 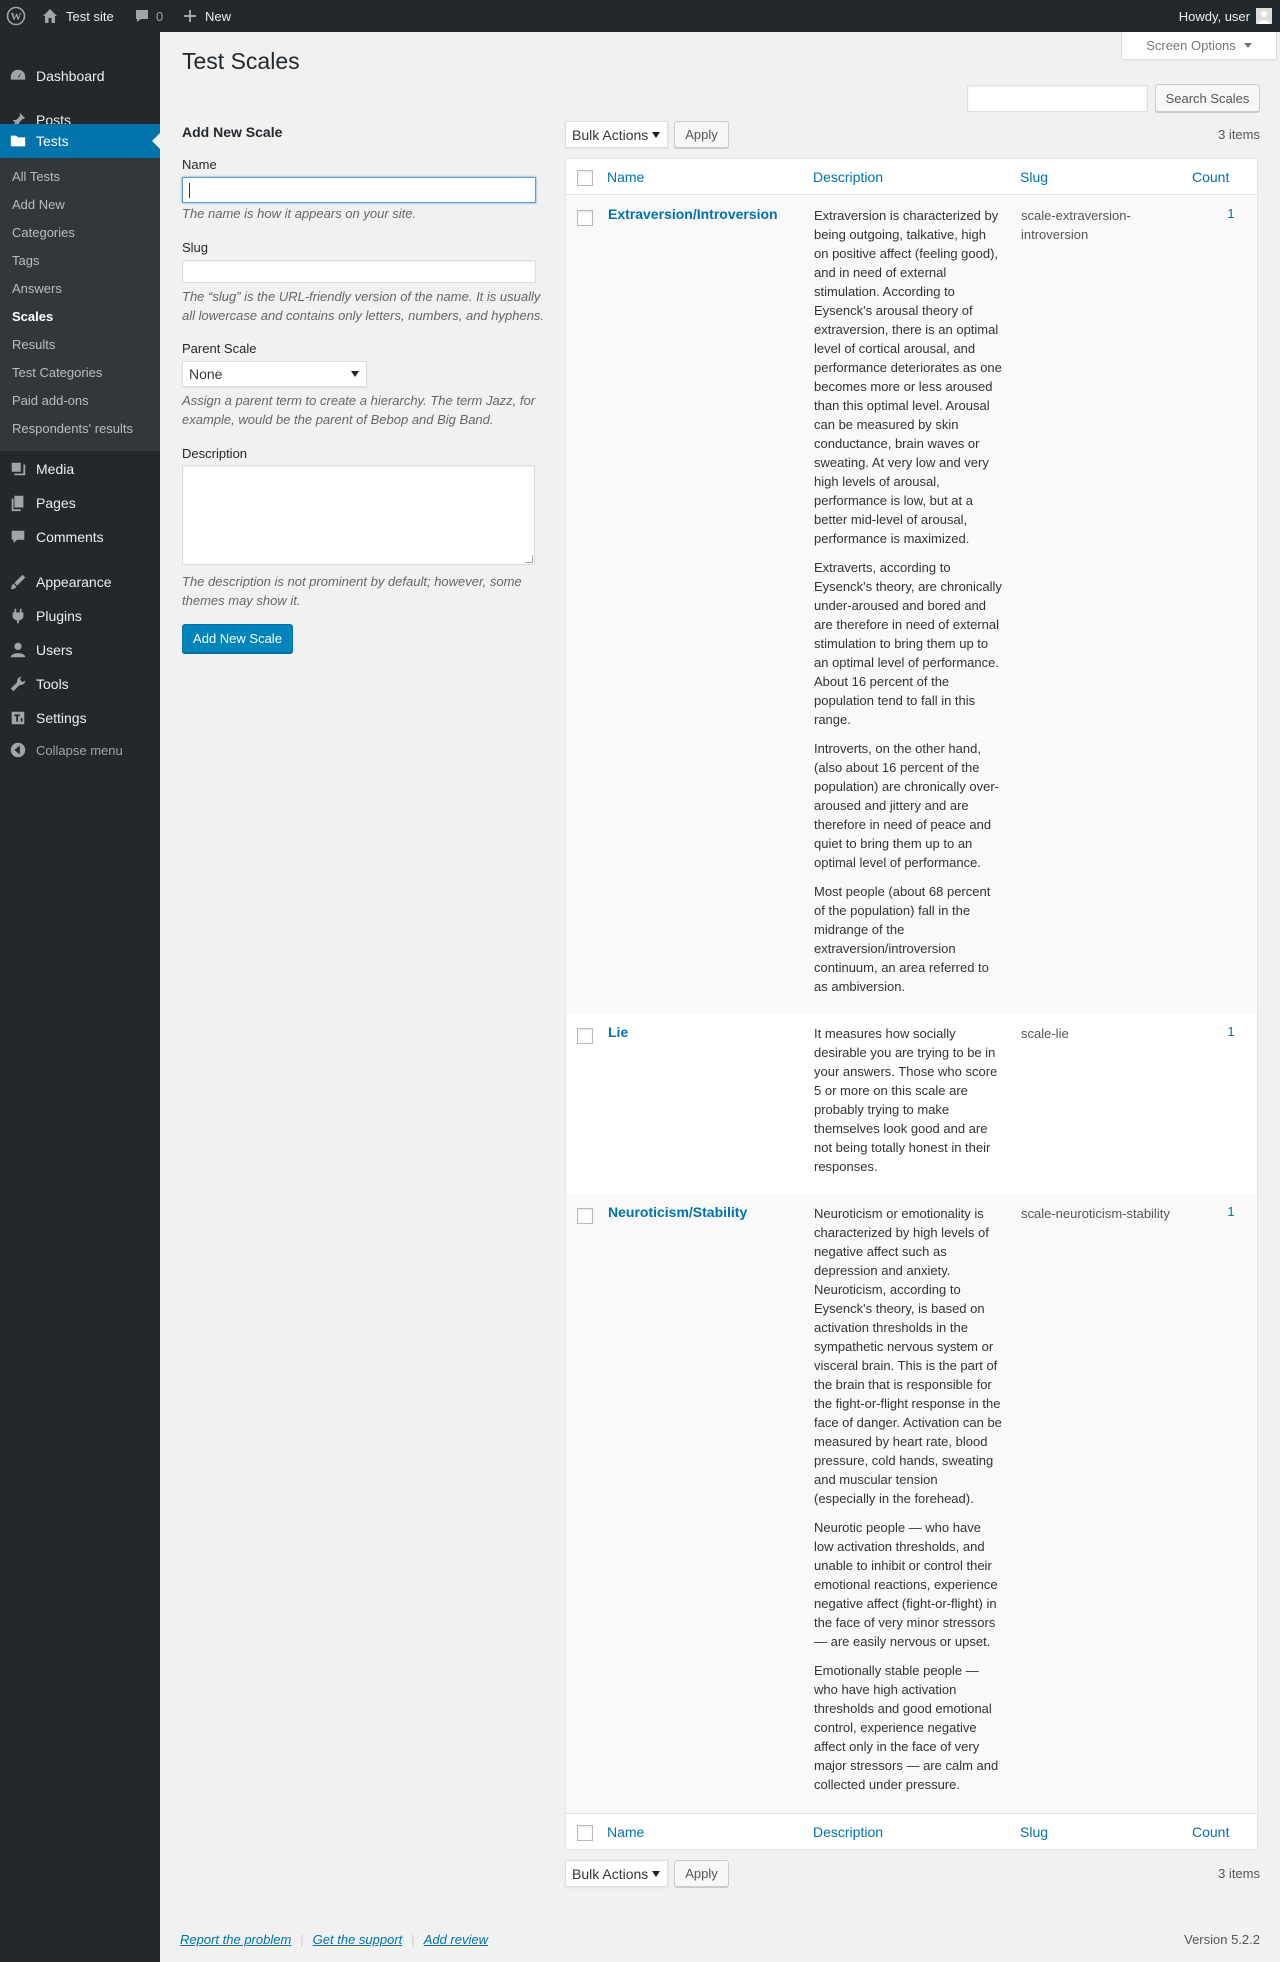 What do you see at coordinates (848, 1832) in the screenshot?
I see `column-footer-description: Description` at bounding box center [848, 1832].